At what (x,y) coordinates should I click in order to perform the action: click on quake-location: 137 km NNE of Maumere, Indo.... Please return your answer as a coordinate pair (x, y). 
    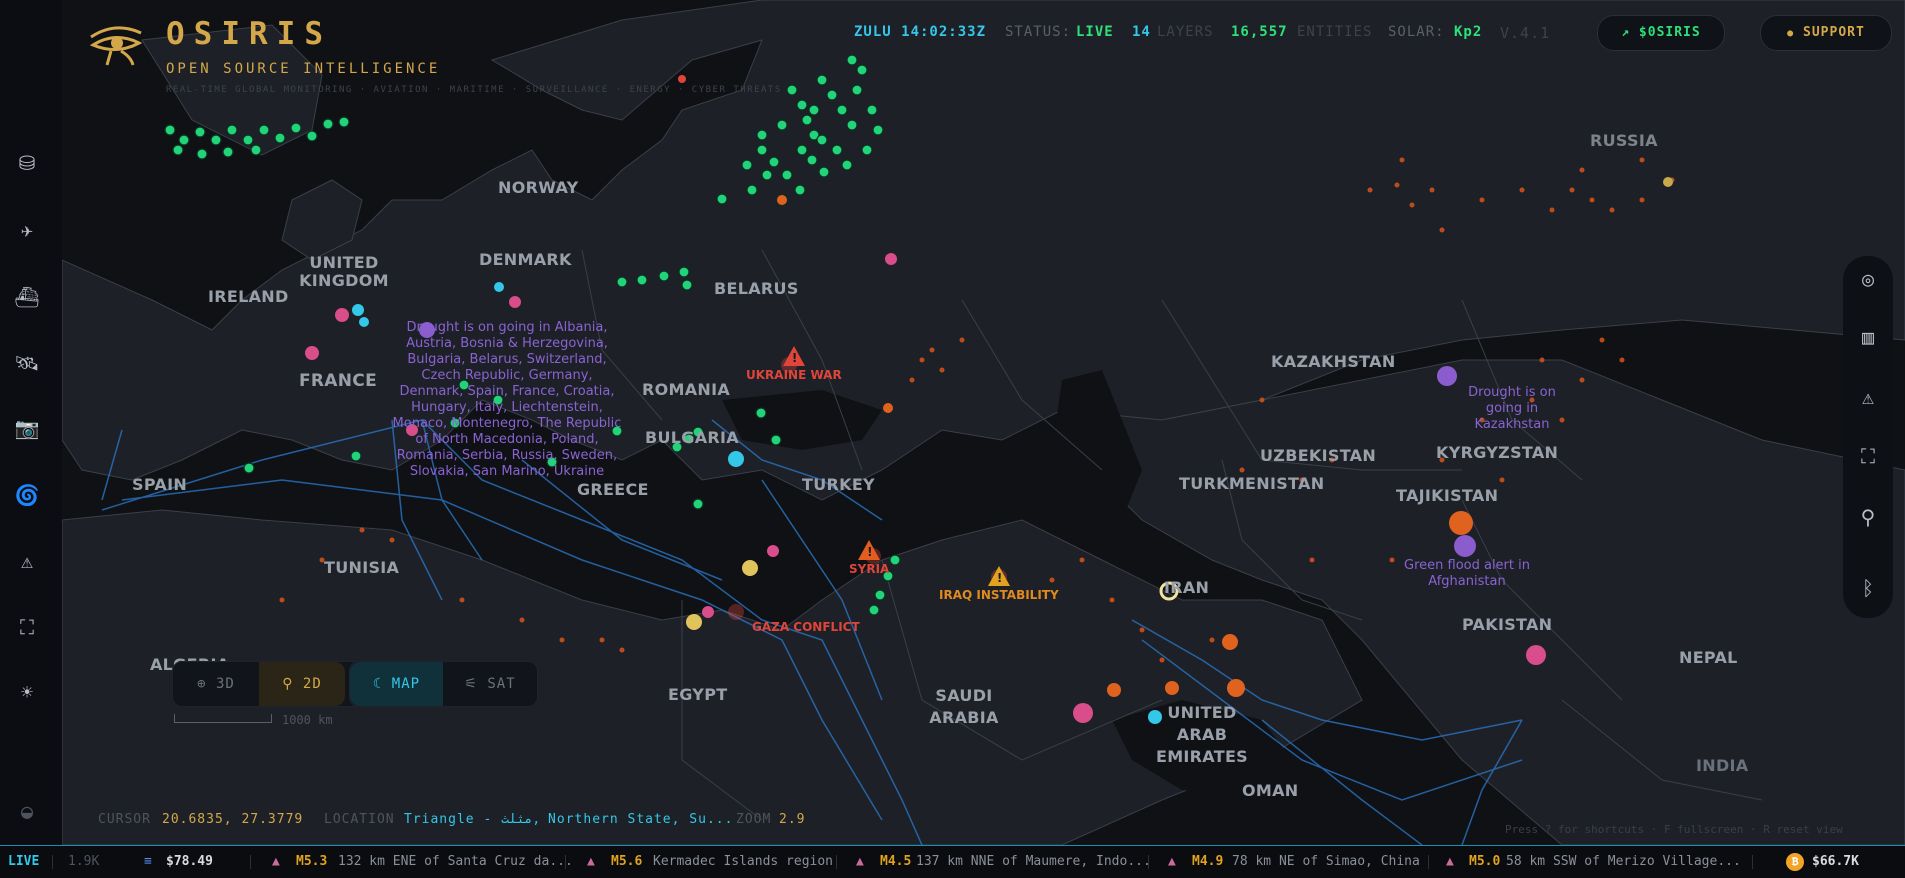
    Looking at the image, I should click on (1033, 862).